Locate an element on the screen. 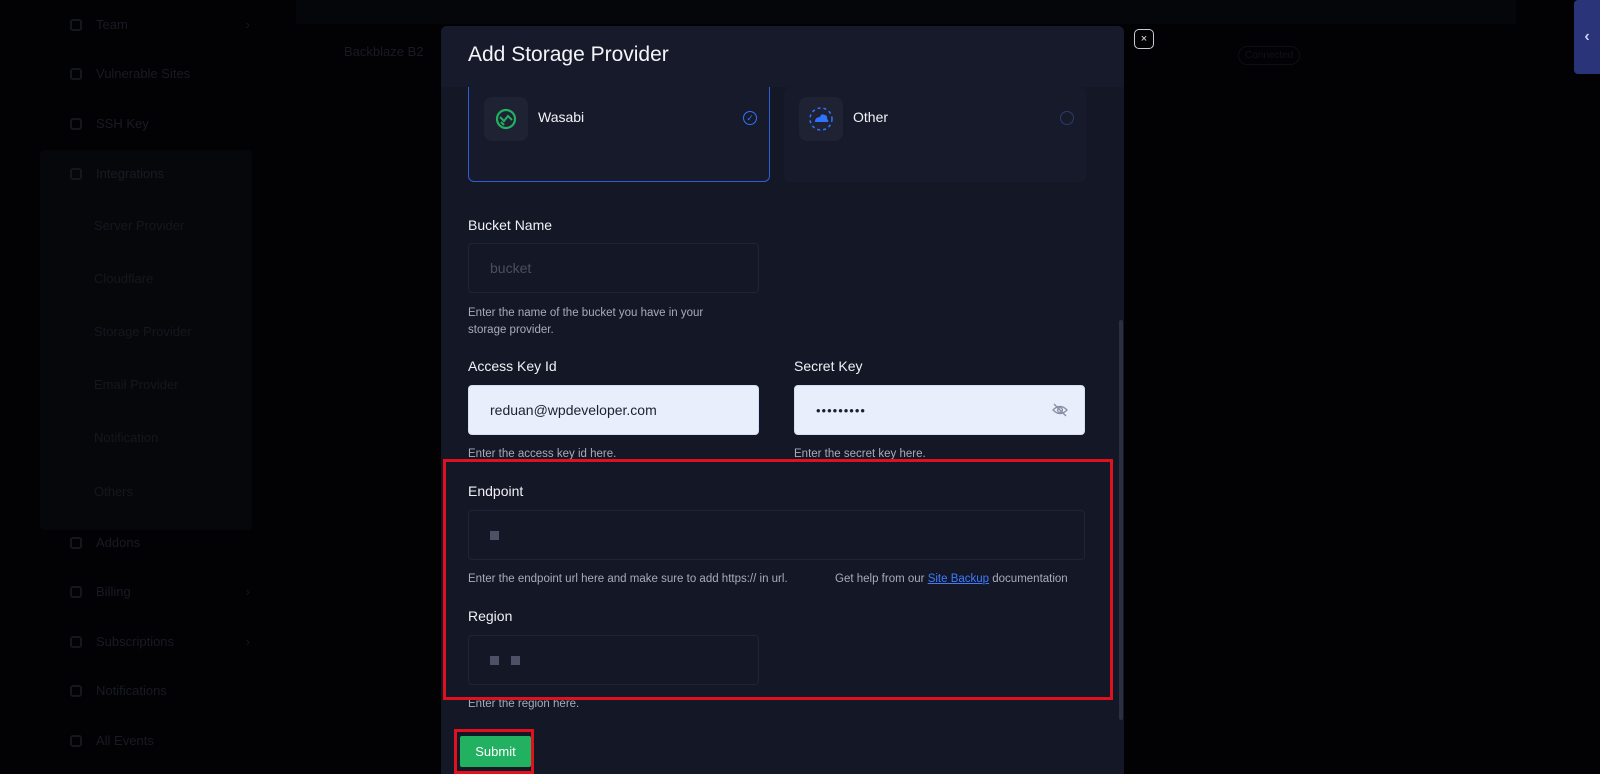  sidebar-item-team: Team › is located at coordinates (160, 24).